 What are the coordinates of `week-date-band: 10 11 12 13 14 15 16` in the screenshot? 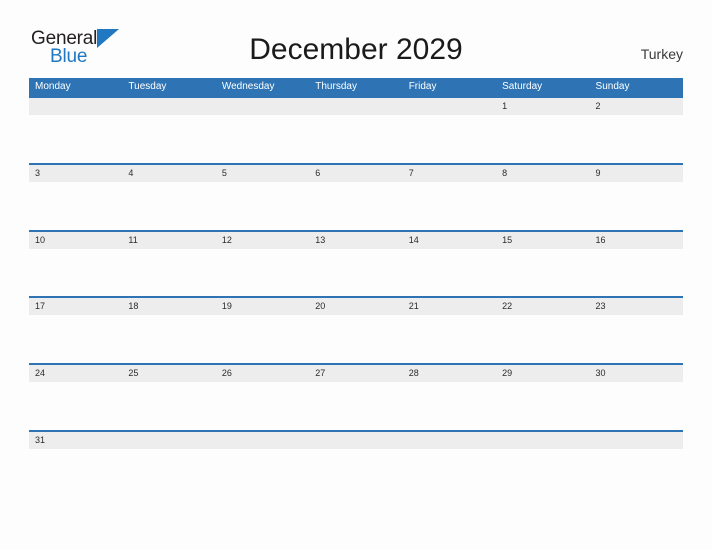 It's located at (356, 240).